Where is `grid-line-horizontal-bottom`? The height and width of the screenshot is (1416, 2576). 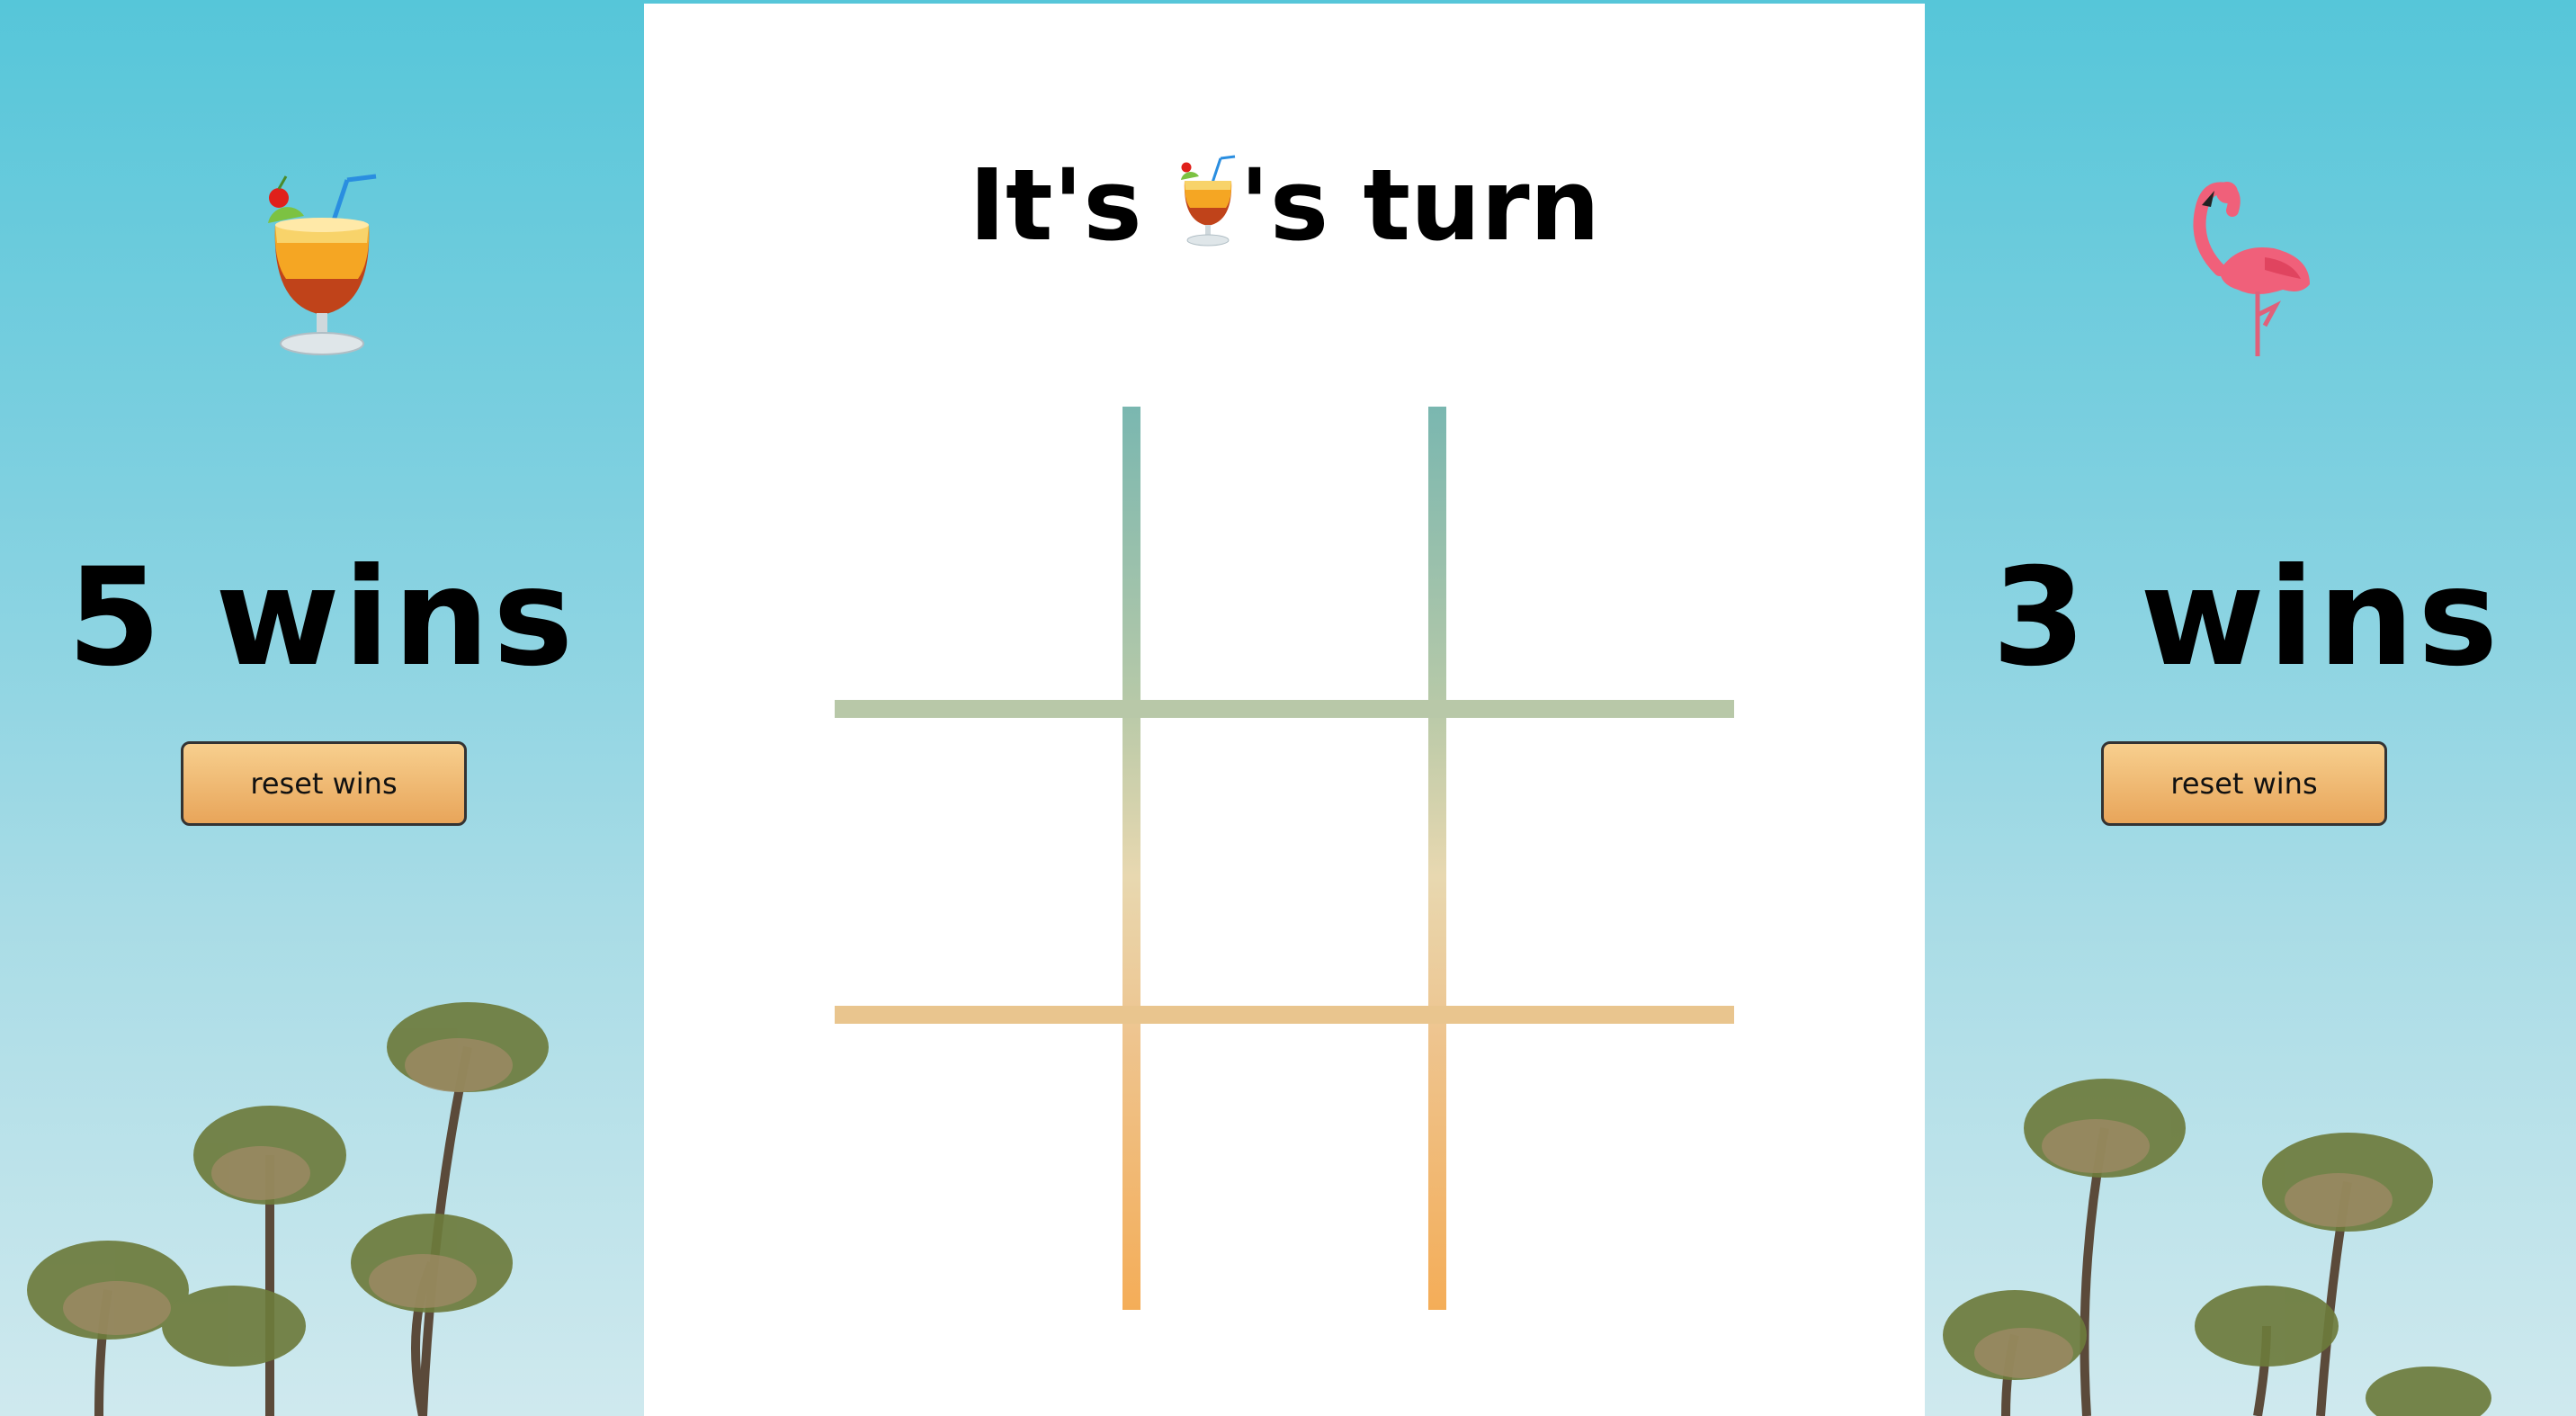
grid-line-horizontal-bottom is located at coordinates (1284, 1015).